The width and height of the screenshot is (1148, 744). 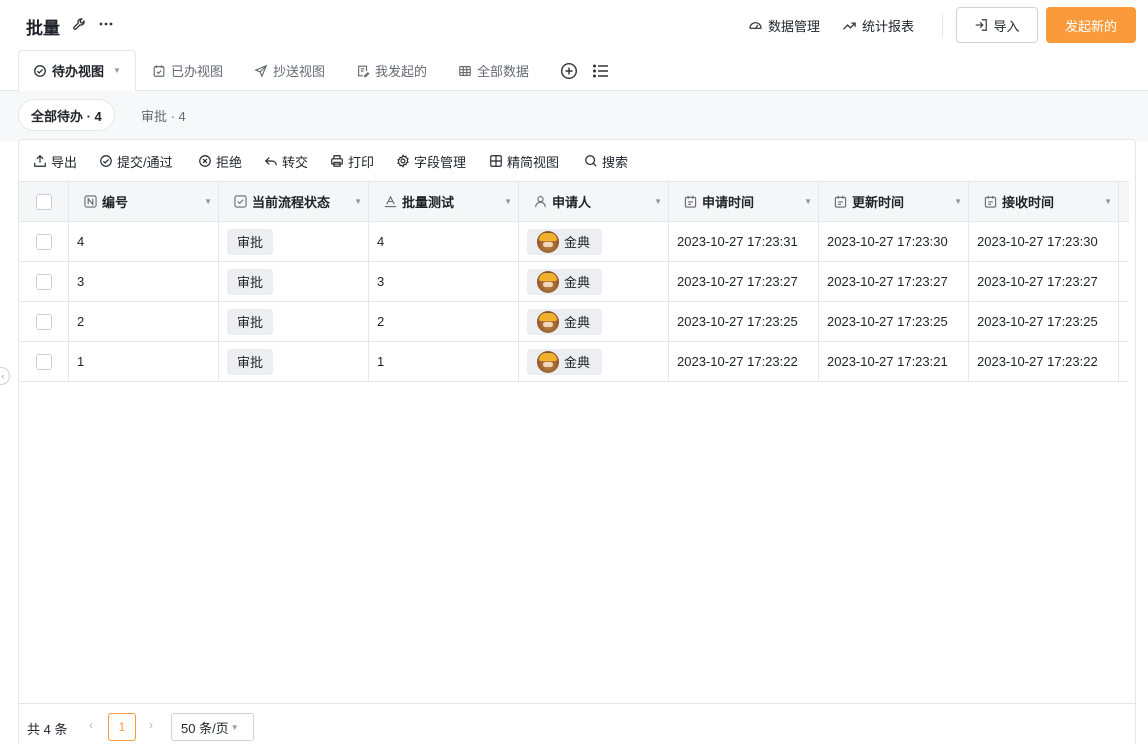 I want to click on page-current: 1, so click(x=122, y=727).